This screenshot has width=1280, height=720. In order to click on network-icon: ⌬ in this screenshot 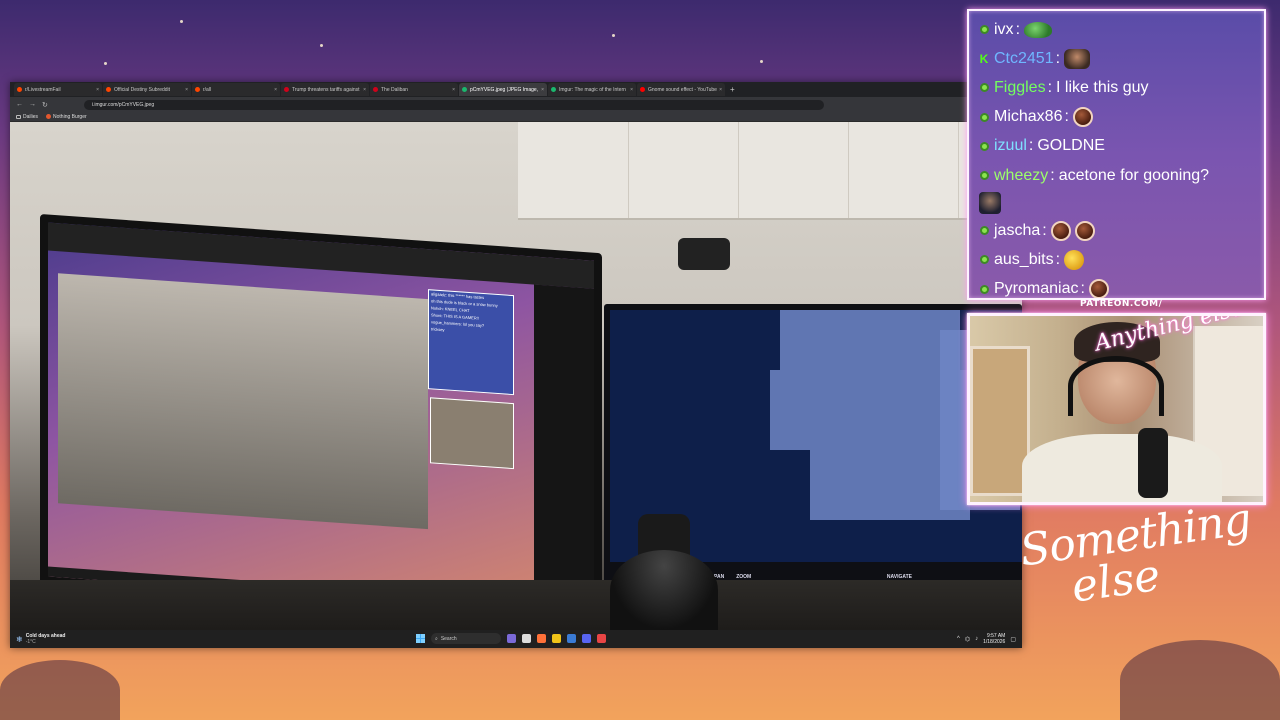, I will do `click(967, 639)`.